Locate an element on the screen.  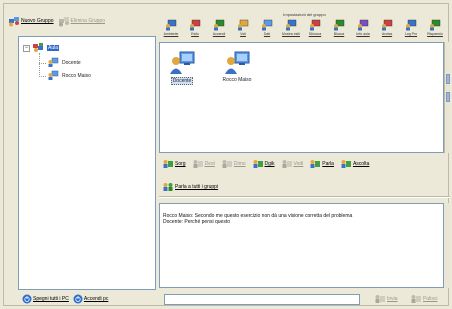
action-button: Vedi is located at coordinates (292, 164).